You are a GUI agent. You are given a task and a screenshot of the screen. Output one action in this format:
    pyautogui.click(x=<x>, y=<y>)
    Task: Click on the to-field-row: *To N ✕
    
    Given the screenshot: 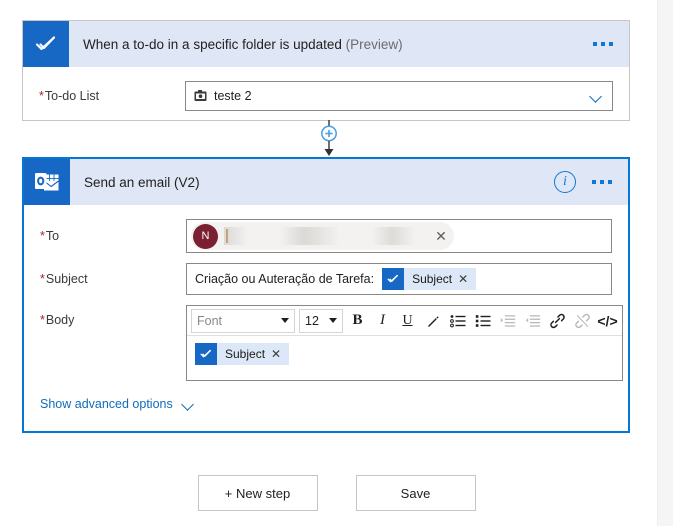 What is the action you would take?
    pyautogui.click(x=326, y=229)
    